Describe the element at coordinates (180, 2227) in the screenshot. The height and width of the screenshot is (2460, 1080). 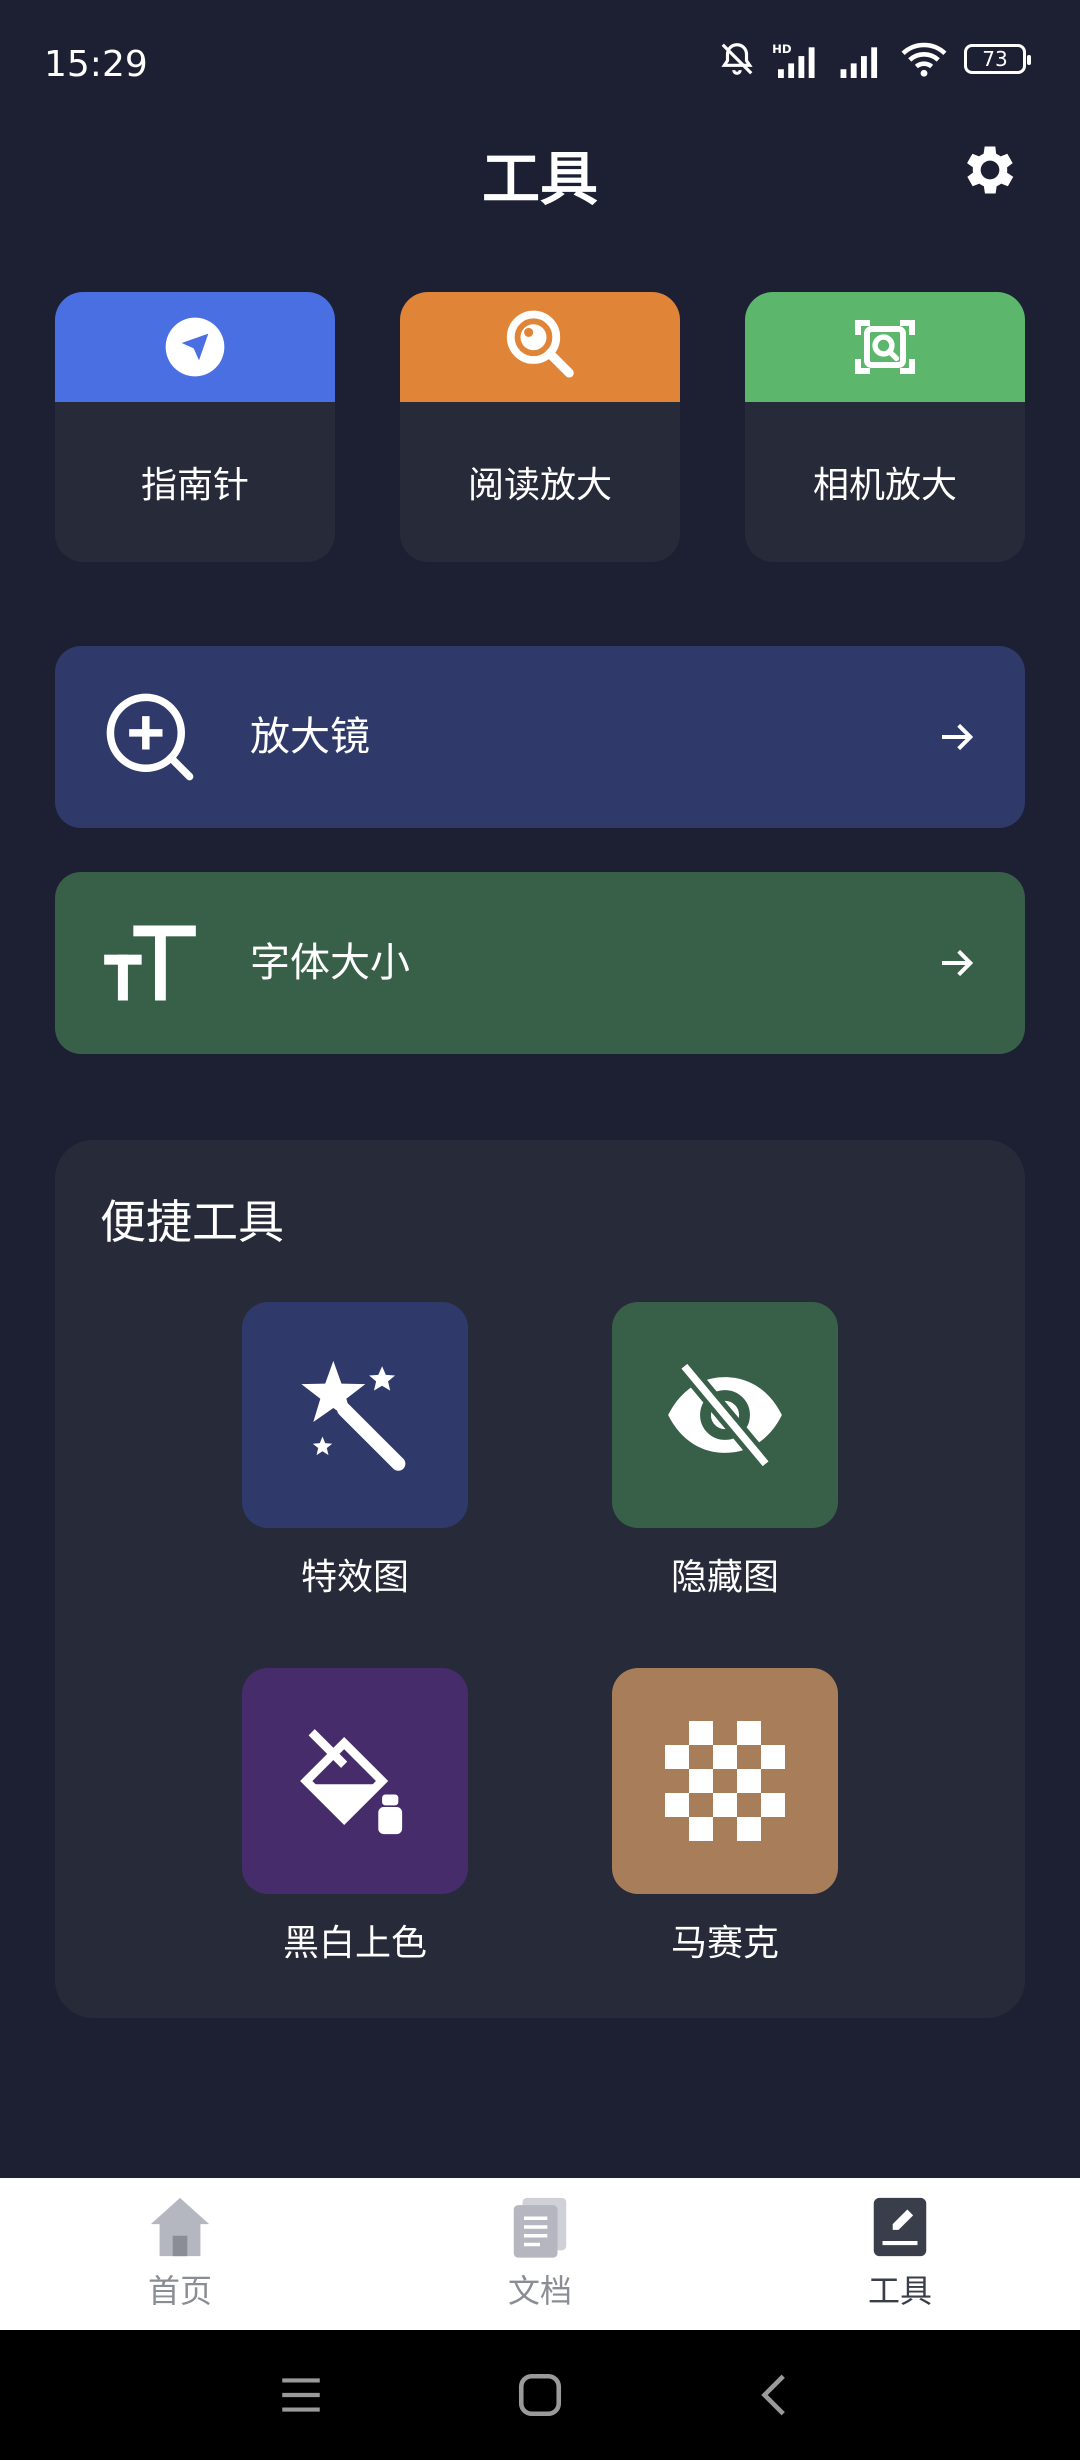
I see `home-icon` at that location.